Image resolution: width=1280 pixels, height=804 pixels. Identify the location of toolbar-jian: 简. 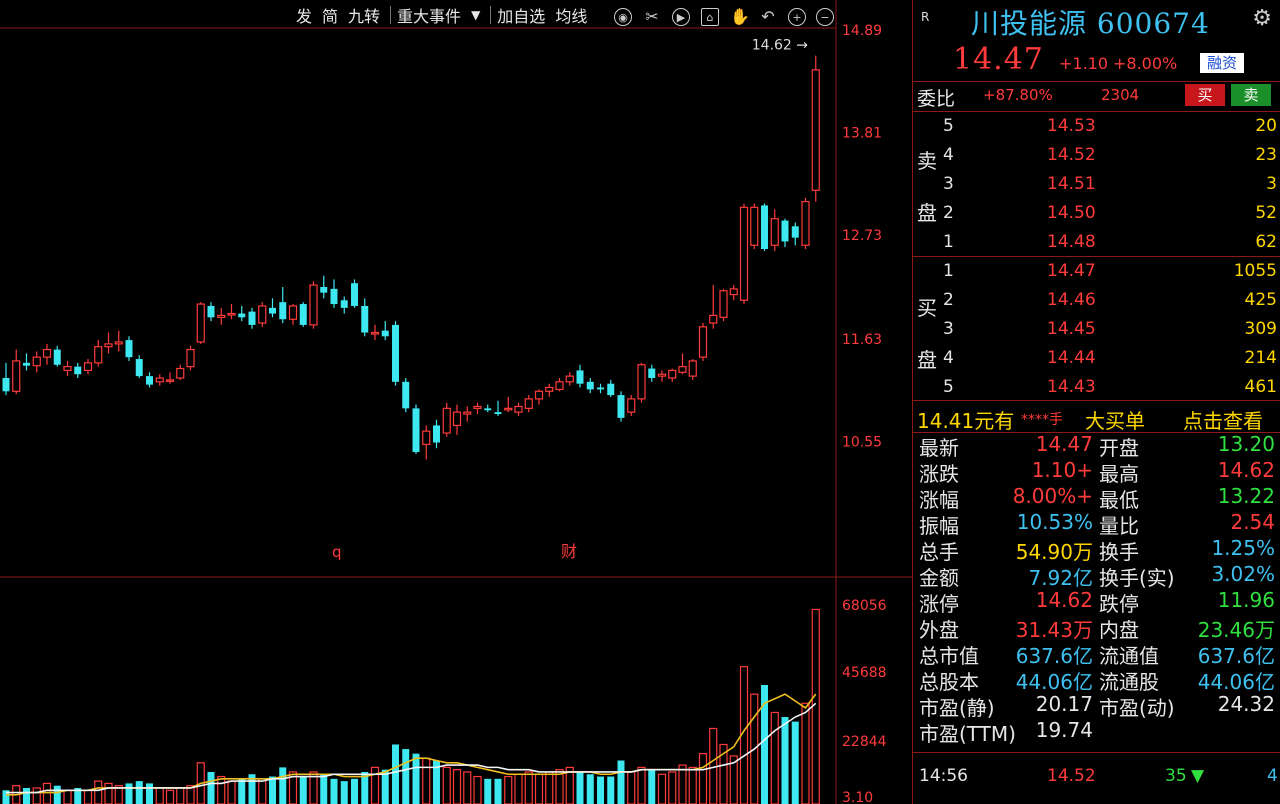
(330, 15).